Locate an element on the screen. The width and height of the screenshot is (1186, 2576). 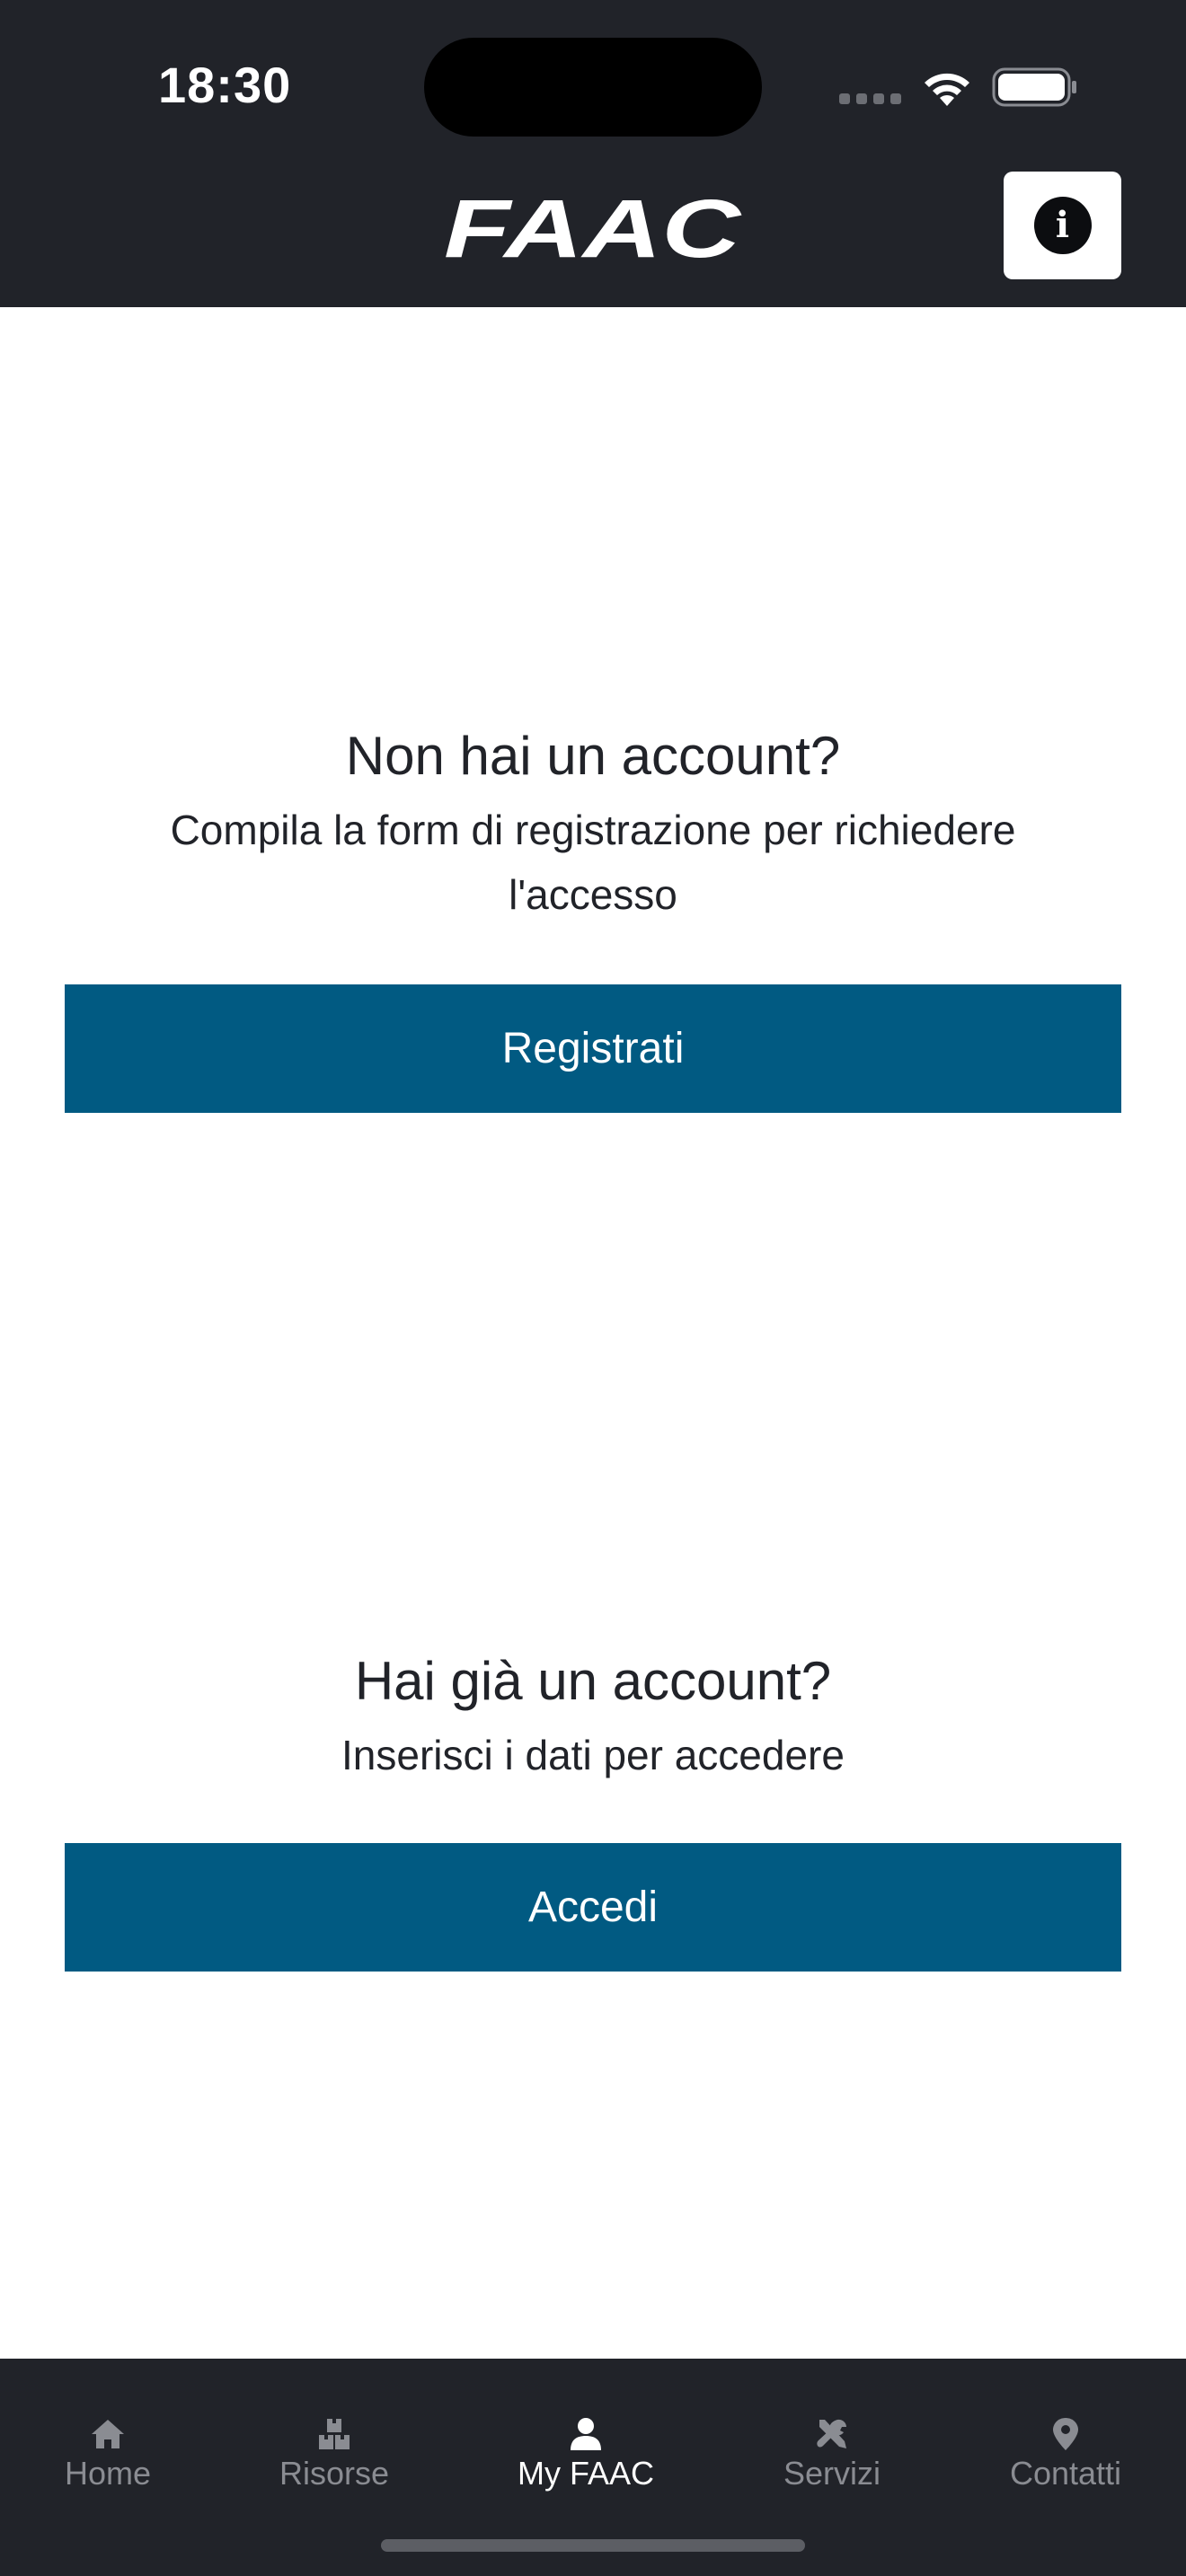
tab-my-faac-label: My FAAC is located at coordinates (585, 2473).